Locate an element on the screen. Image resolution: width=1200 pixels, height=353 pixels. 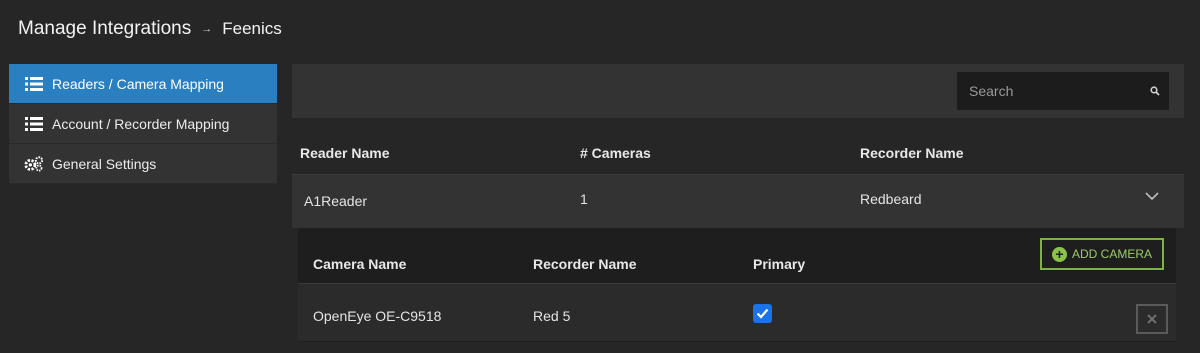
close-icon is located at coordinates (1152, 319).